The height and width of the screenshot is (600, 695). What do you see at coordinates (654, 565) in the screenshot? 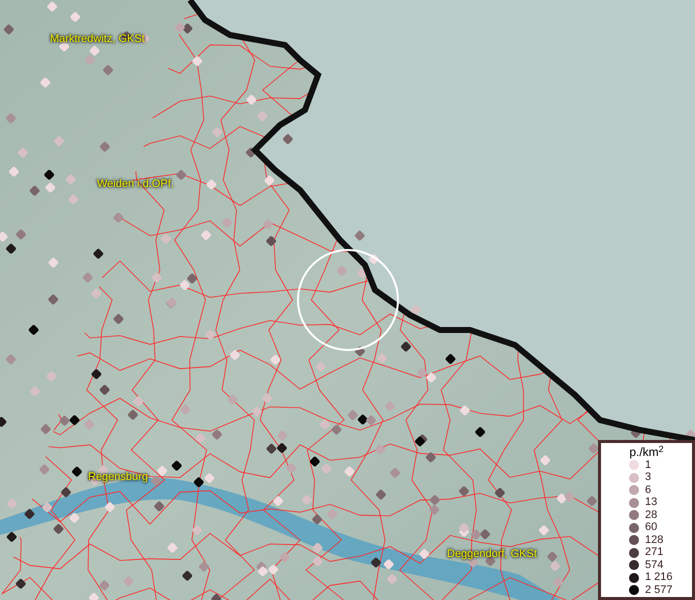
I see `legend-label: 574` at bounding box center [654, 565].